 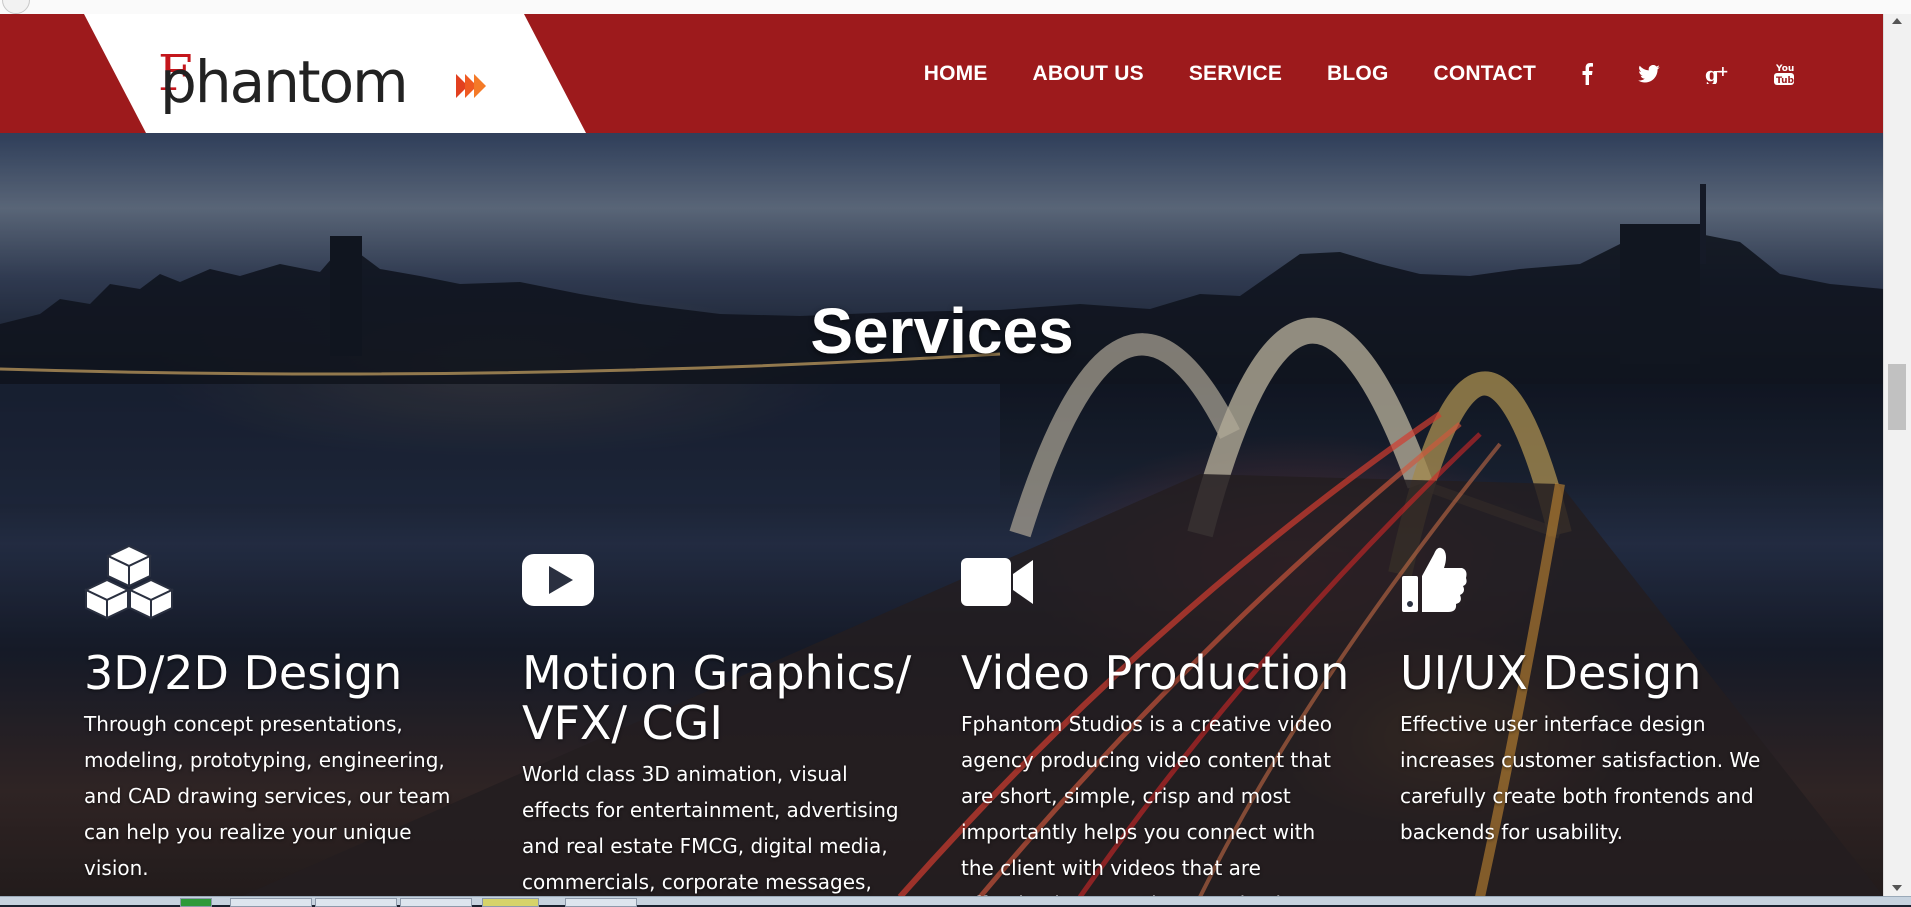 What do you see at coordinates (1435, 582) in the screenshot?
I see `thumbs-up-icon` at bounding box center [1435, 582].